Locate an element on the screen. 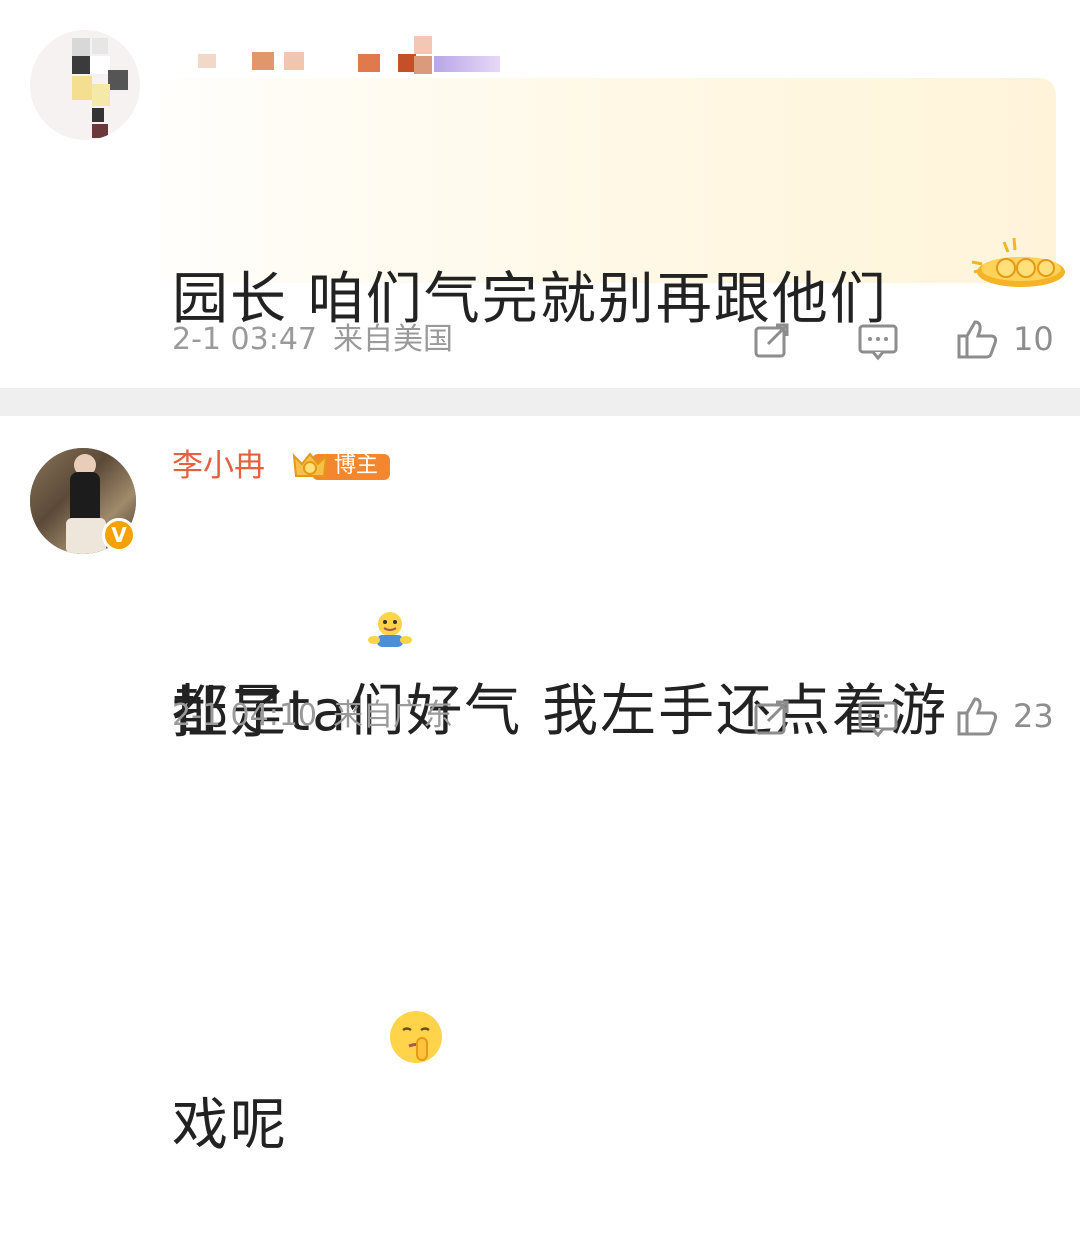 The height and width of the screenshot is (1258, 1080). comment-time: 2-1 04:10 is located at coordinates (244, 715).